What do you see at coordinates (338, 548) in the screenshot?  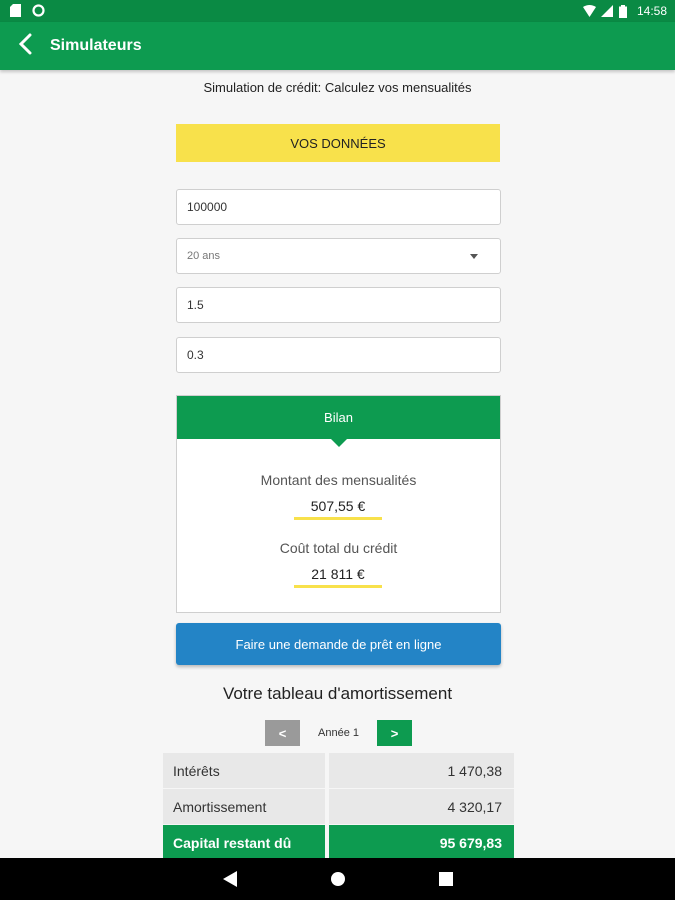 I see `total-cost-label: Coût total du crédit` at bounding box center [338, 548].